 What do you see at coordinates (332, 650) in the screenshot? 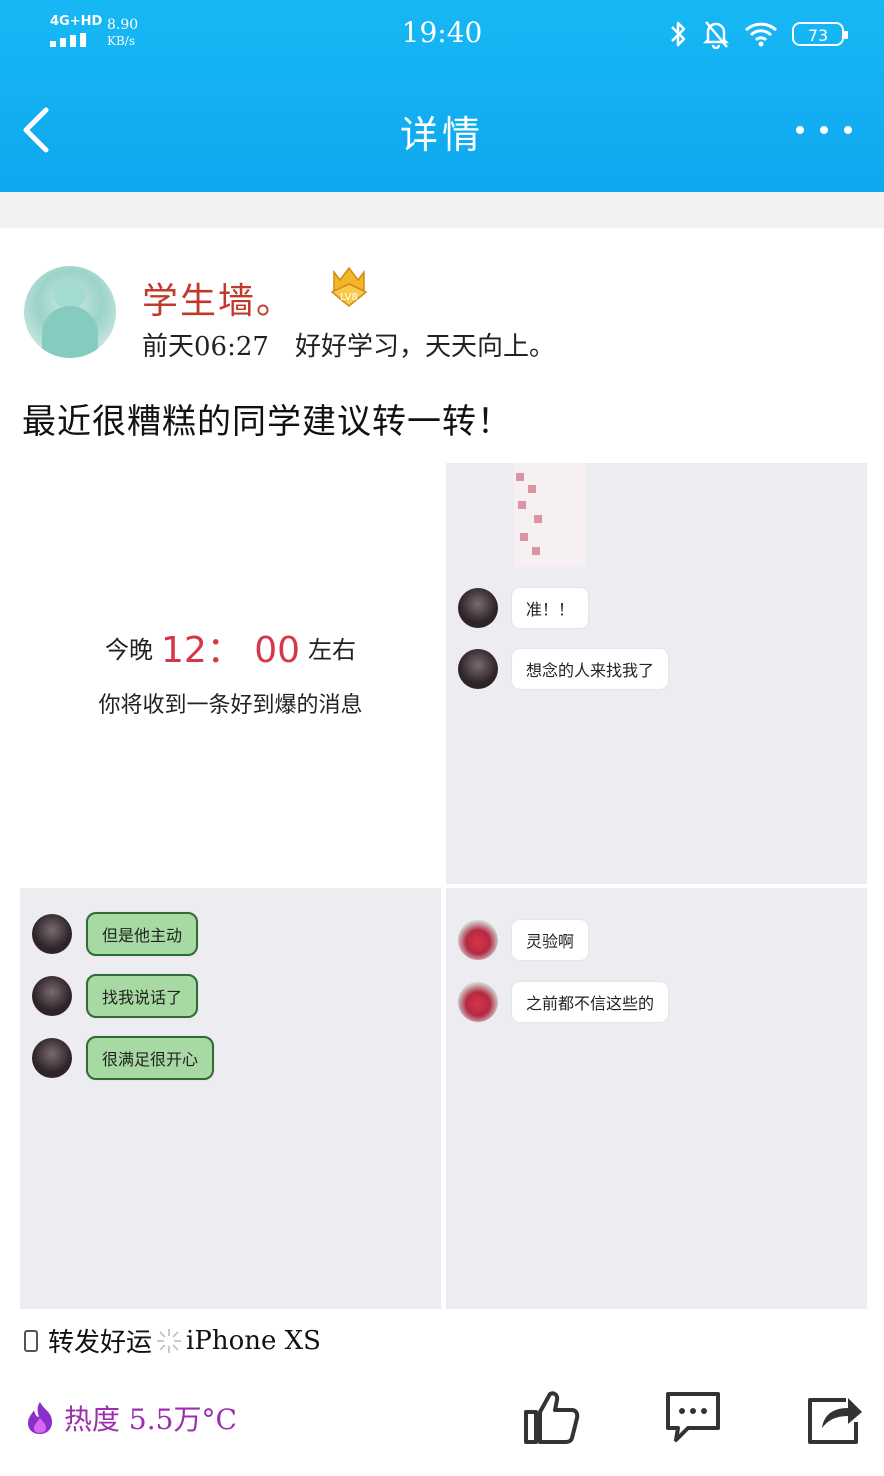
I see `tonight-suffix: 左右` at bounding box center [332, 650].